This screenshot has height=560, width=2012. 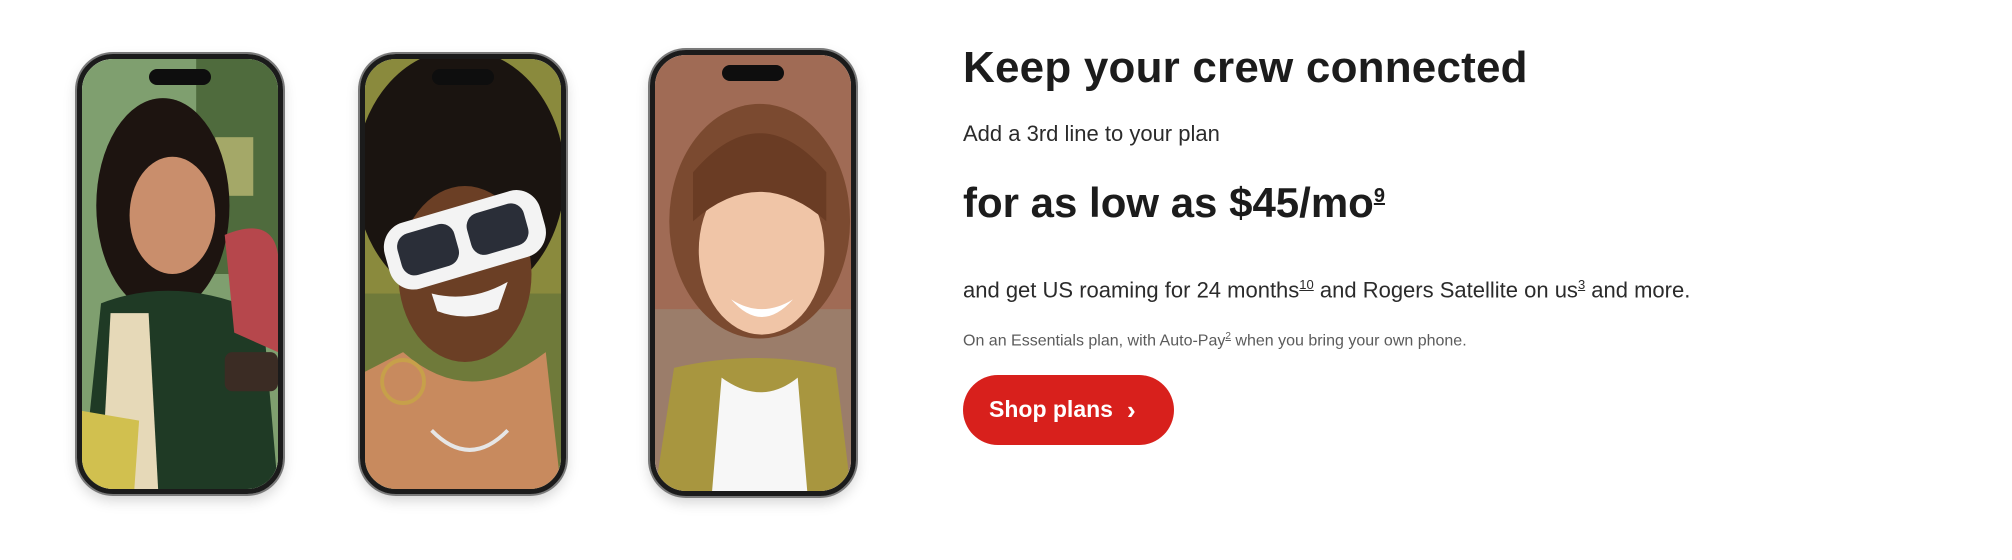 I want to click on details-footnote-1: 10, so click(x=1306, y=284).